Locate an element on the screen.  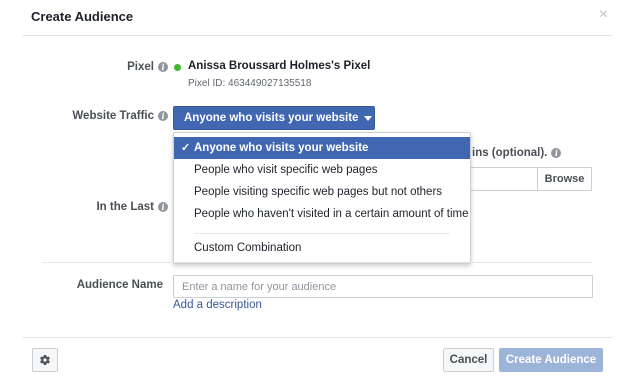
pixel-name: Anissa Broussard Holmes's Pixel is located at coordinates (279, 66).